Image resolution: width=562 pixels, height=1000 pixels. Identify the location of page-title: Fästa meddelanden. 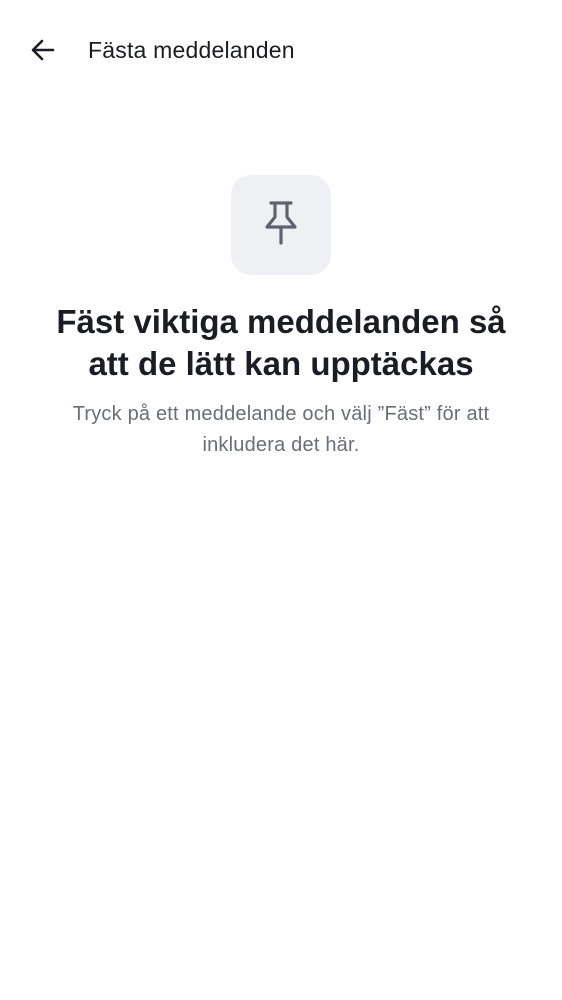
(191, 50).